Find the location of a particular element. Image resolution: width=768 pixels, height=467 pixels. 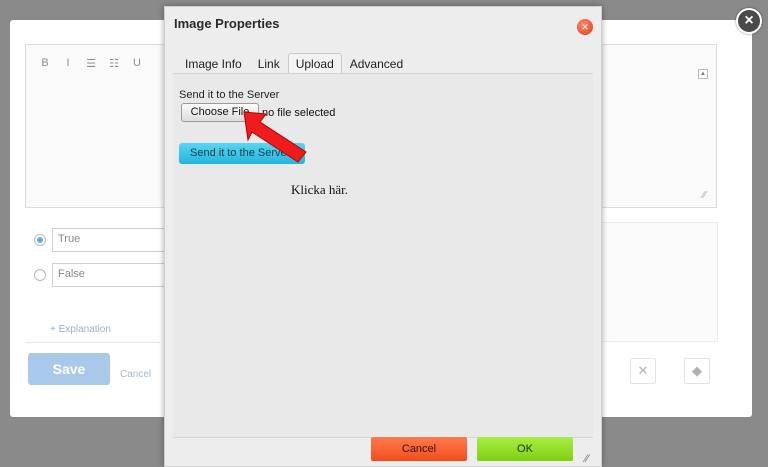

ok-button: OK is located at coordinates (525, 449).